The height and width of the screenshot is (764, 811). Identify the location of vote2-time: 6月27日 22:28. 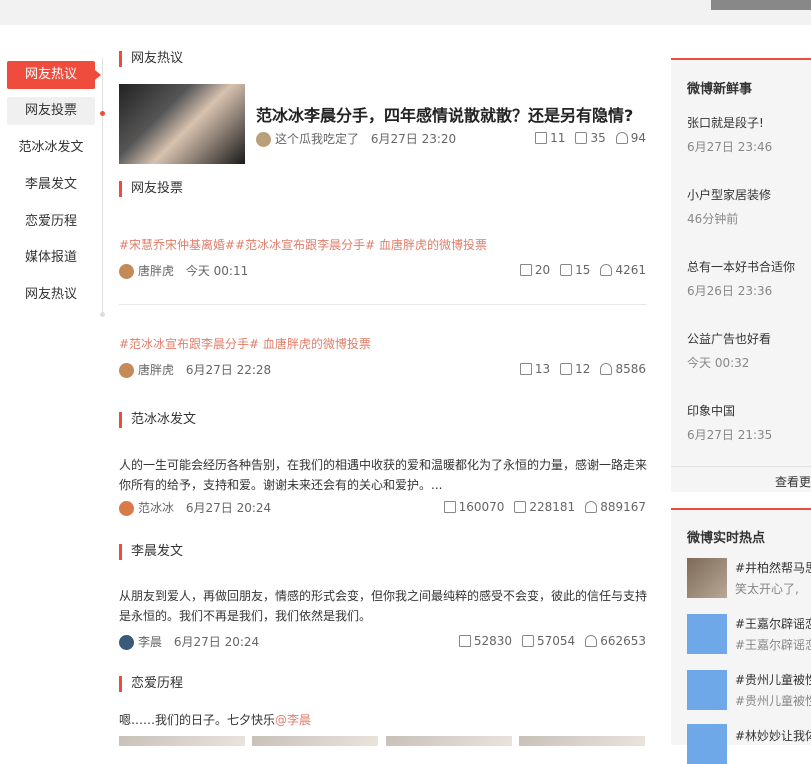
(228, 370).